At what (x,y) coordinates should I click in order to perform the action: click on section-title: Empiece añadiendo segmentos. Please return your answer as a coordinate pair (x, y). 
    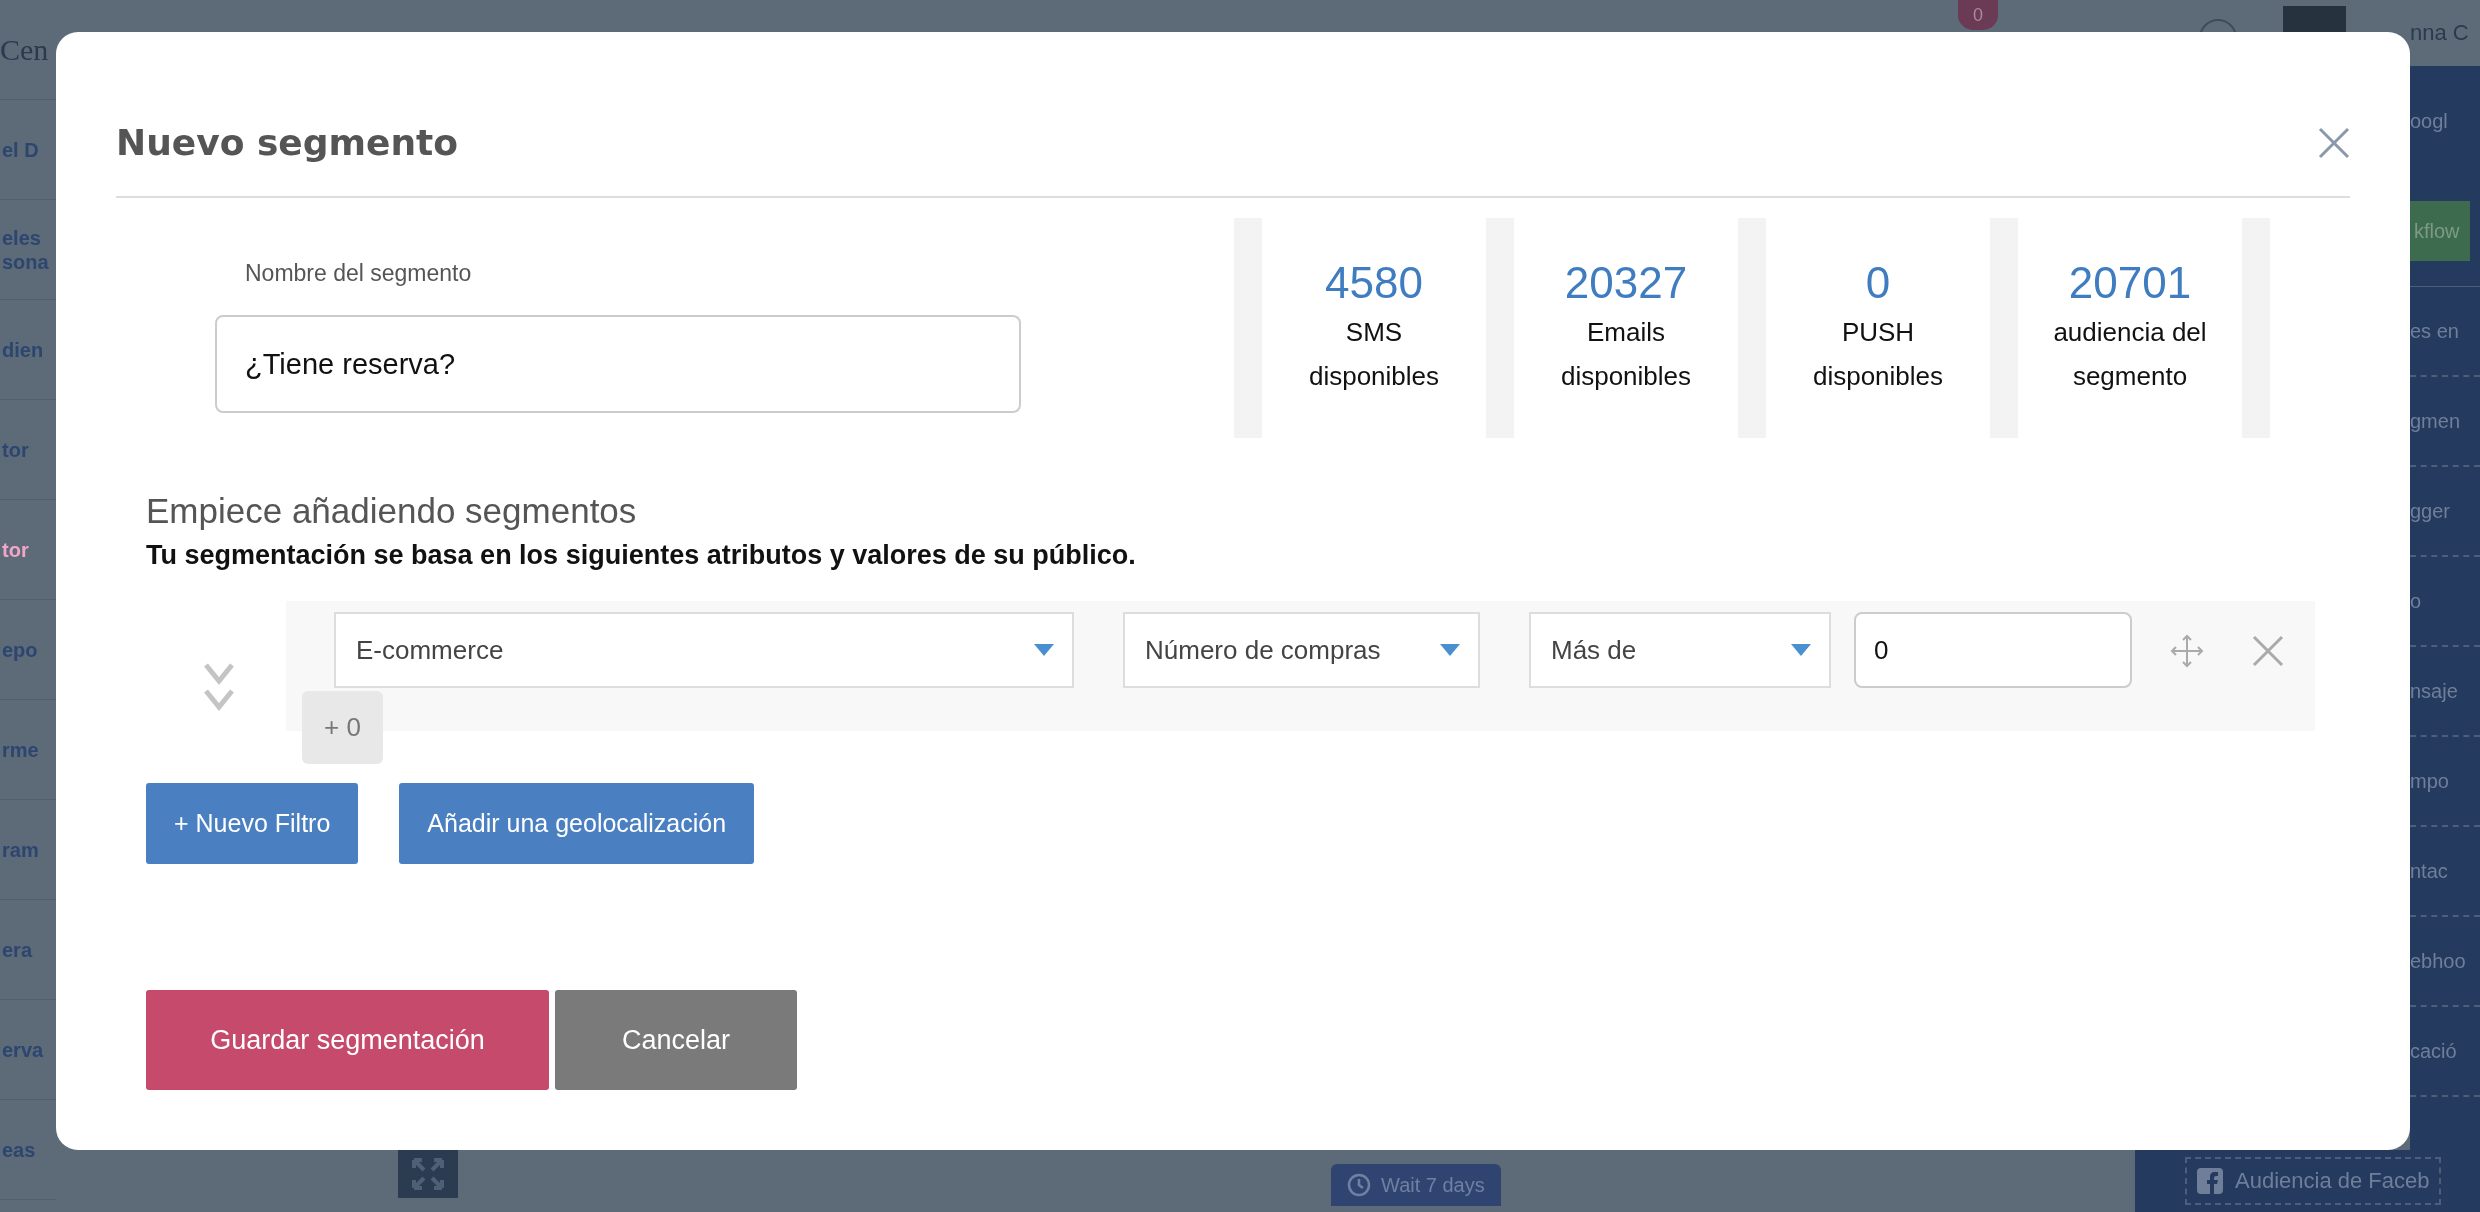
    Looking at the image, I should click on (392, 511).